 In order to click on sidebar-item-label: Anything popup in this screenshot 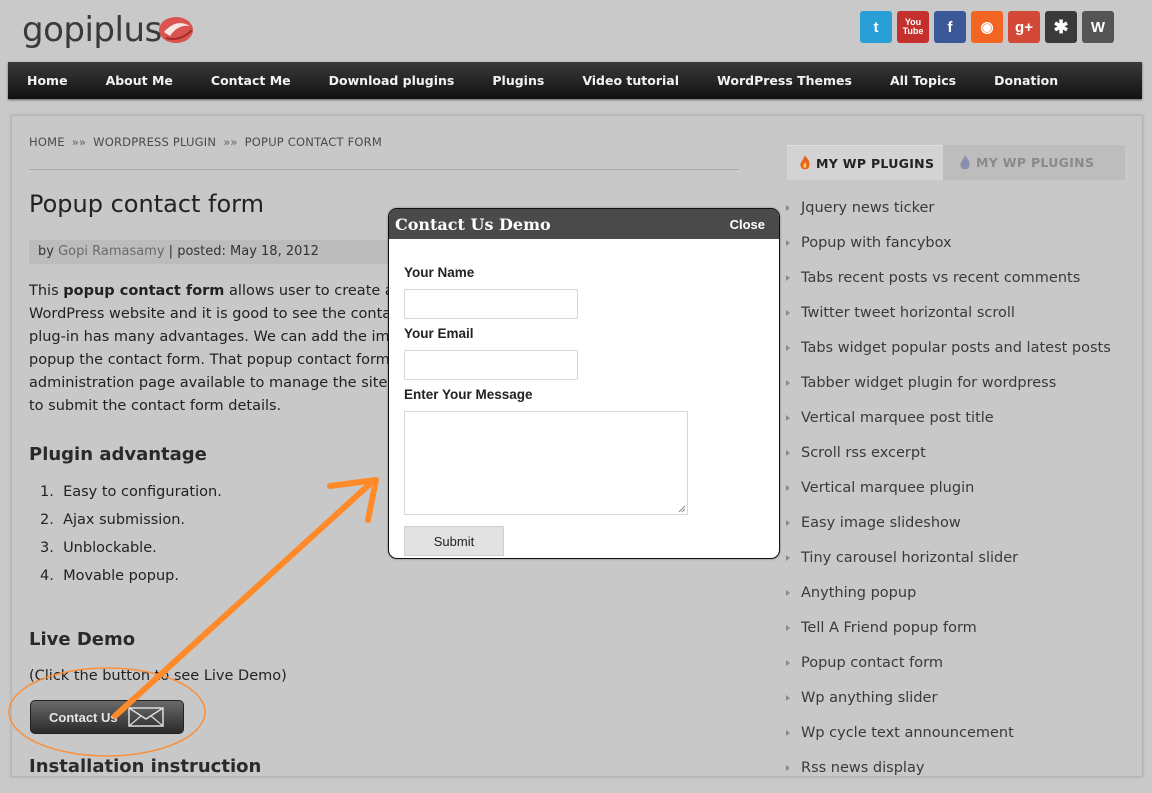, I will do `click(859, 593)`.